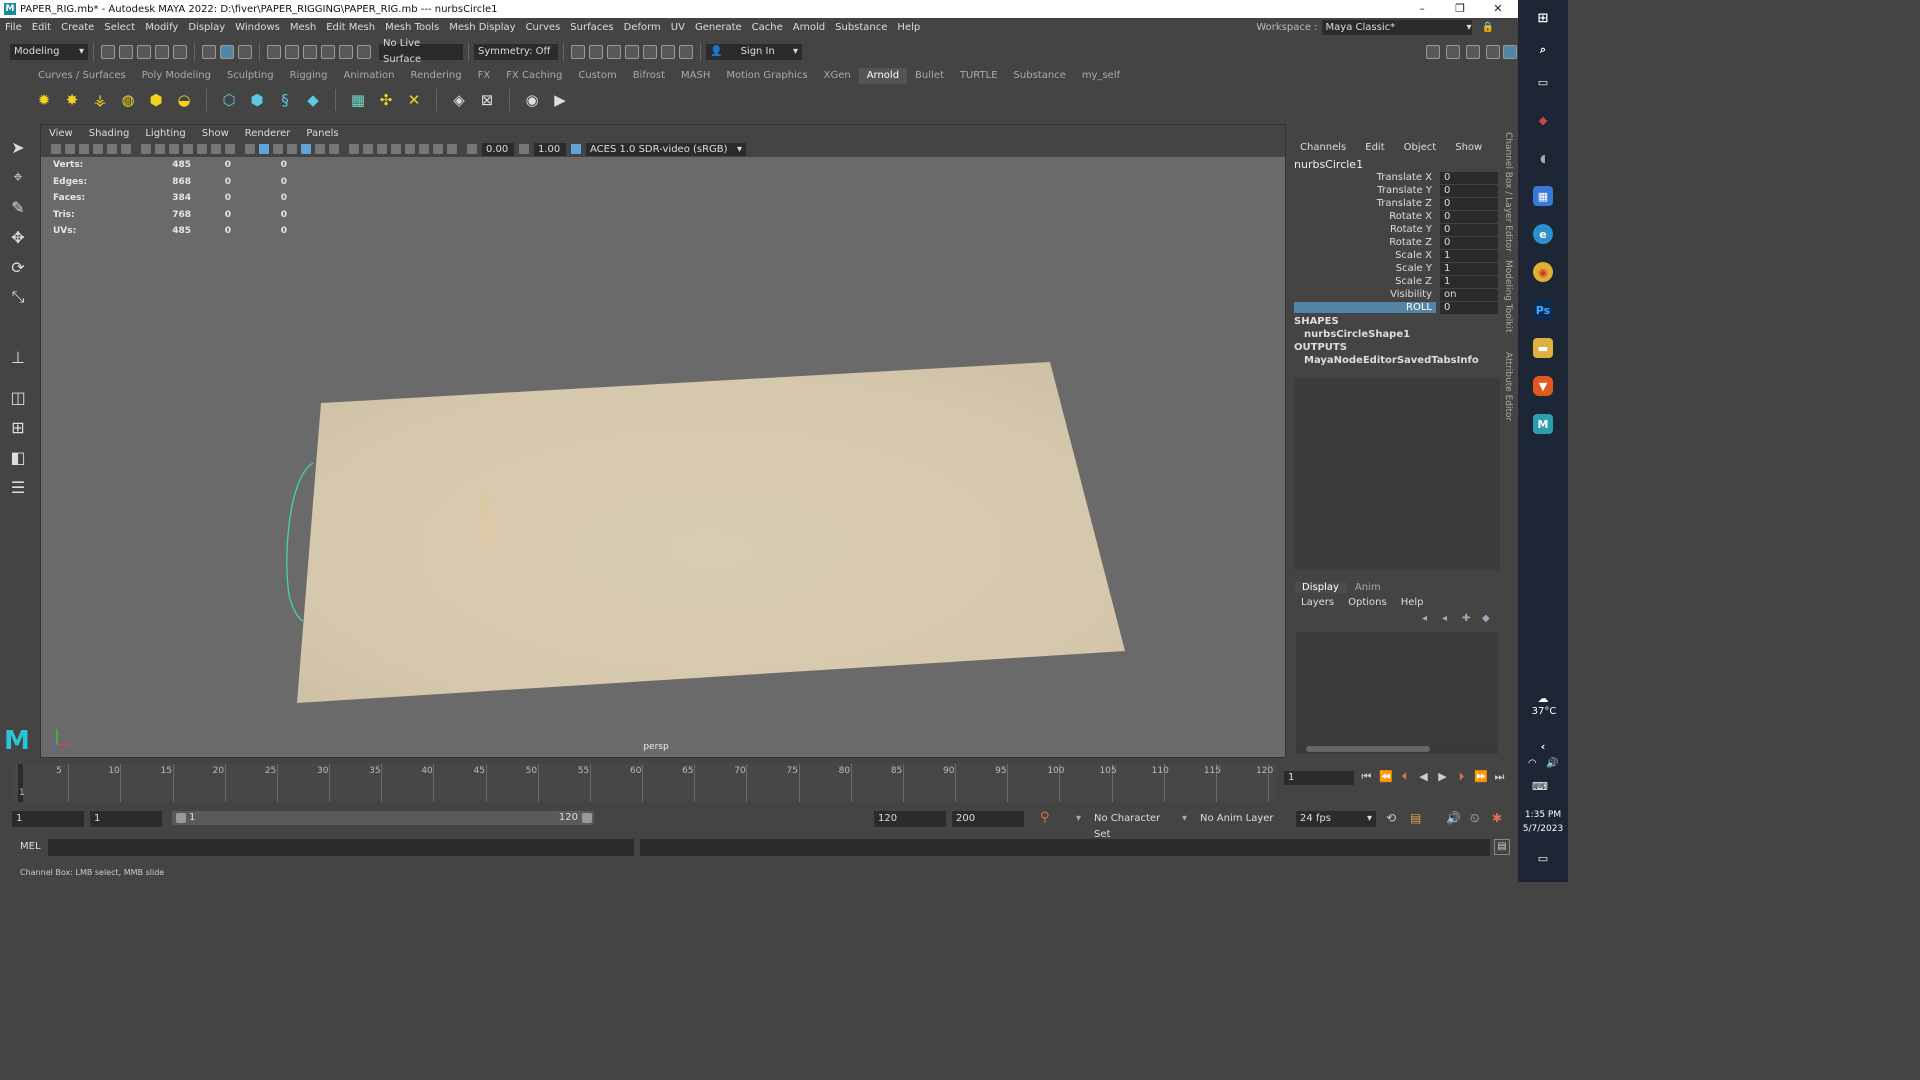 Image resolution: width=1920 pixels, height=1080 pixels. I want to click on cache-playback-icon: ▤, so click(1415, 818).